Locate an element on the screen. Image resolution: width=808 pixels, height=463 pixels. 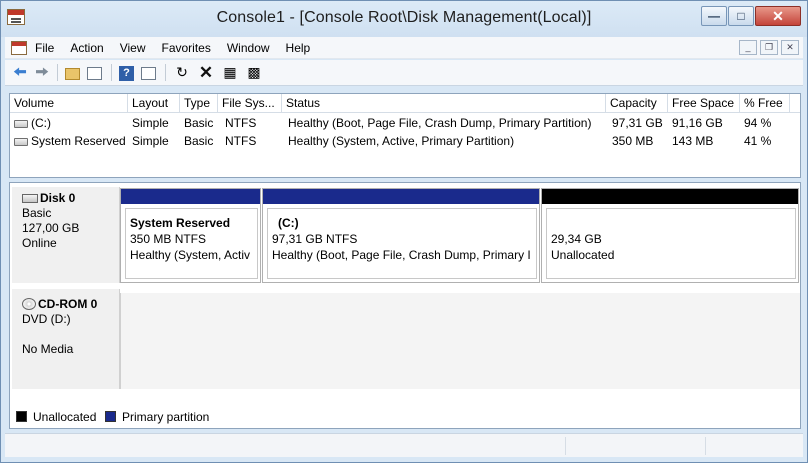
status-bar is located at coordinates (404, 445).